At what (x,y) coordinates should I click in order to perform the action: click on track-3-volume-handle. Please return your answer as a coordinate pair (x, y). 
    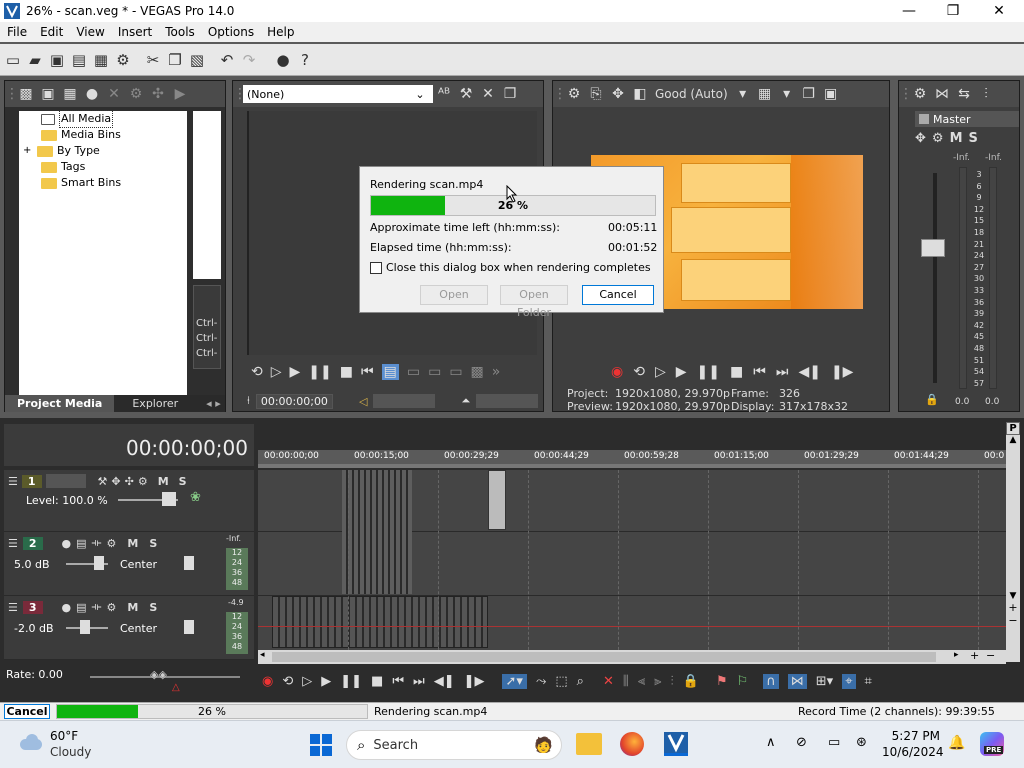
    Looking at the image, I should click on (85, 627).